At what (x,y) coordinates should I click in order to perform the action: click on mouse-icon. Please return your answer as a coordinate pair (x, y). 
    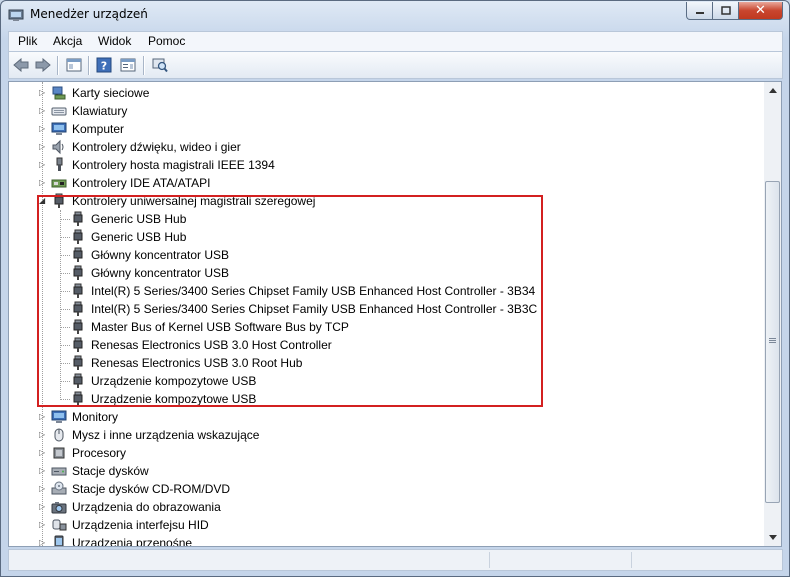
    Looking at the image, I should click on (59, 435).